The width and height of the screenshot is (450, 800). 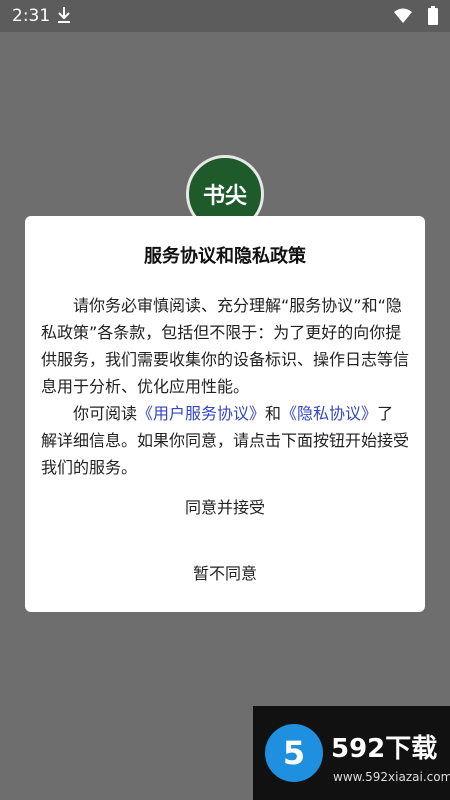 What do you see at coordinates (225, 506) in the screenshot?
I see `agree-button: 同意并接受` at bounding box center [225, 506].